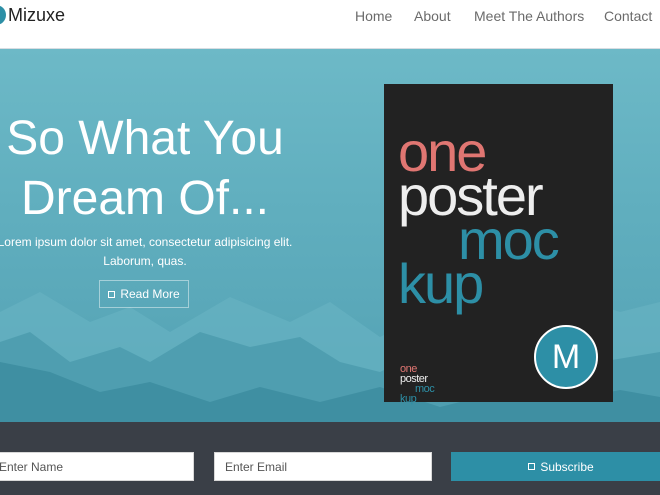  What do you see at coordinates (145, 138) in the screenshot?
I see `hero-title-line-1: So What You` at bounding box center [145, 138].